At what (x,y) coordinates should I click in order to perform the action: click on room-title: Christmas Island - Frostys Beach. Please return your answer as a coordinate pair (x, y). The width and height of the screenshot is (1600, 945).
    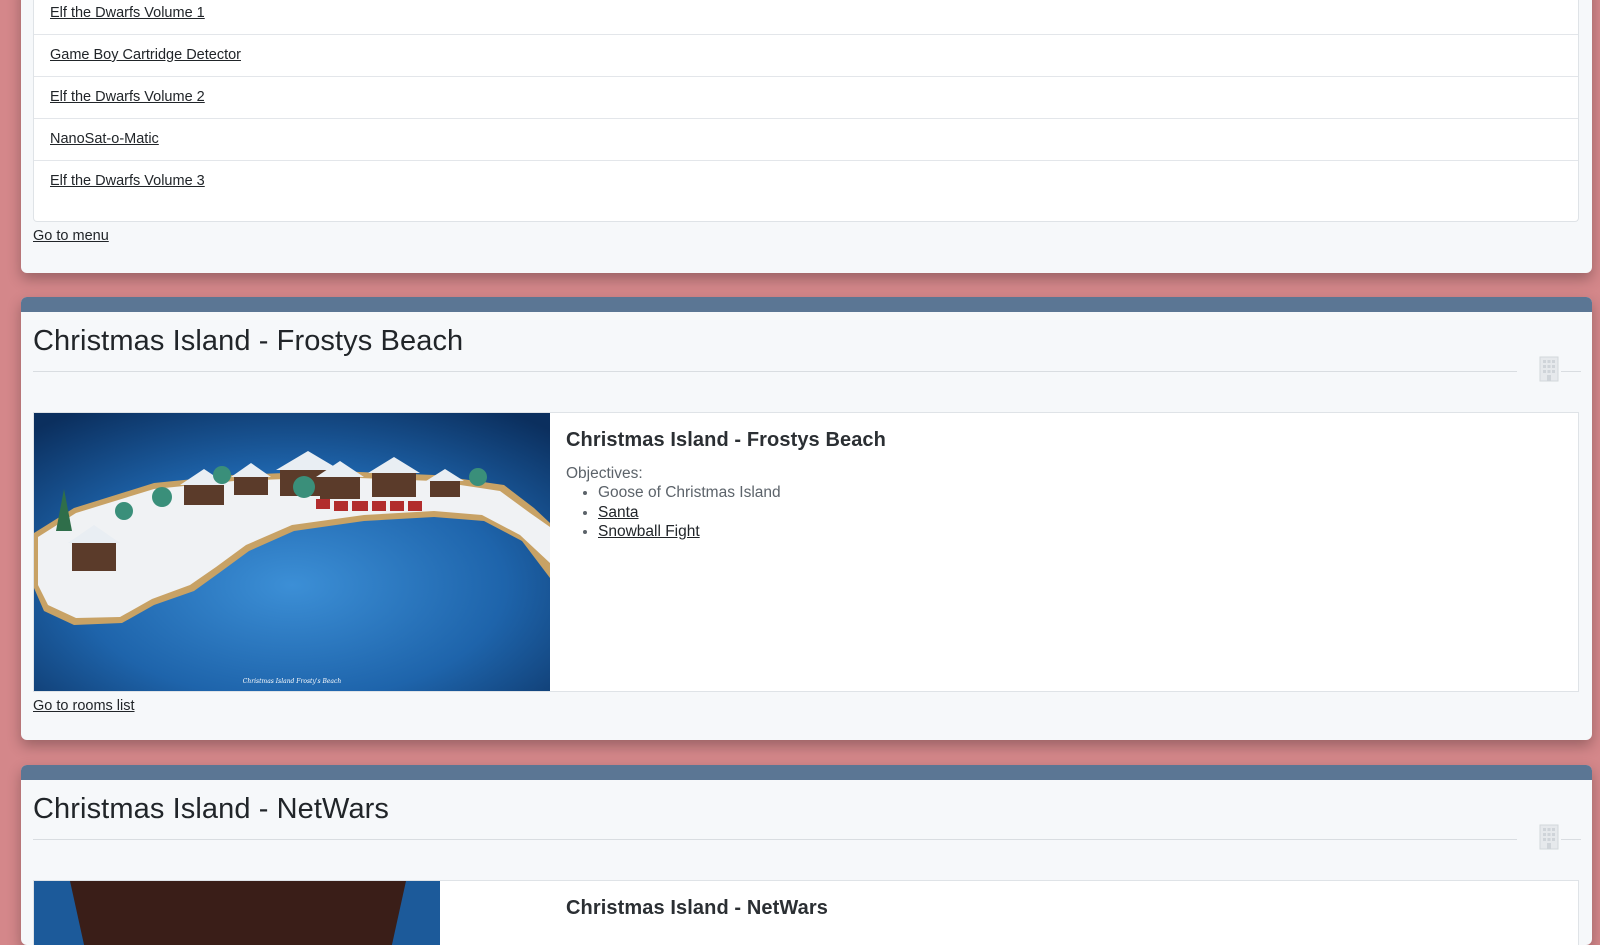
    Looking at the image, I should click on (726, 440).